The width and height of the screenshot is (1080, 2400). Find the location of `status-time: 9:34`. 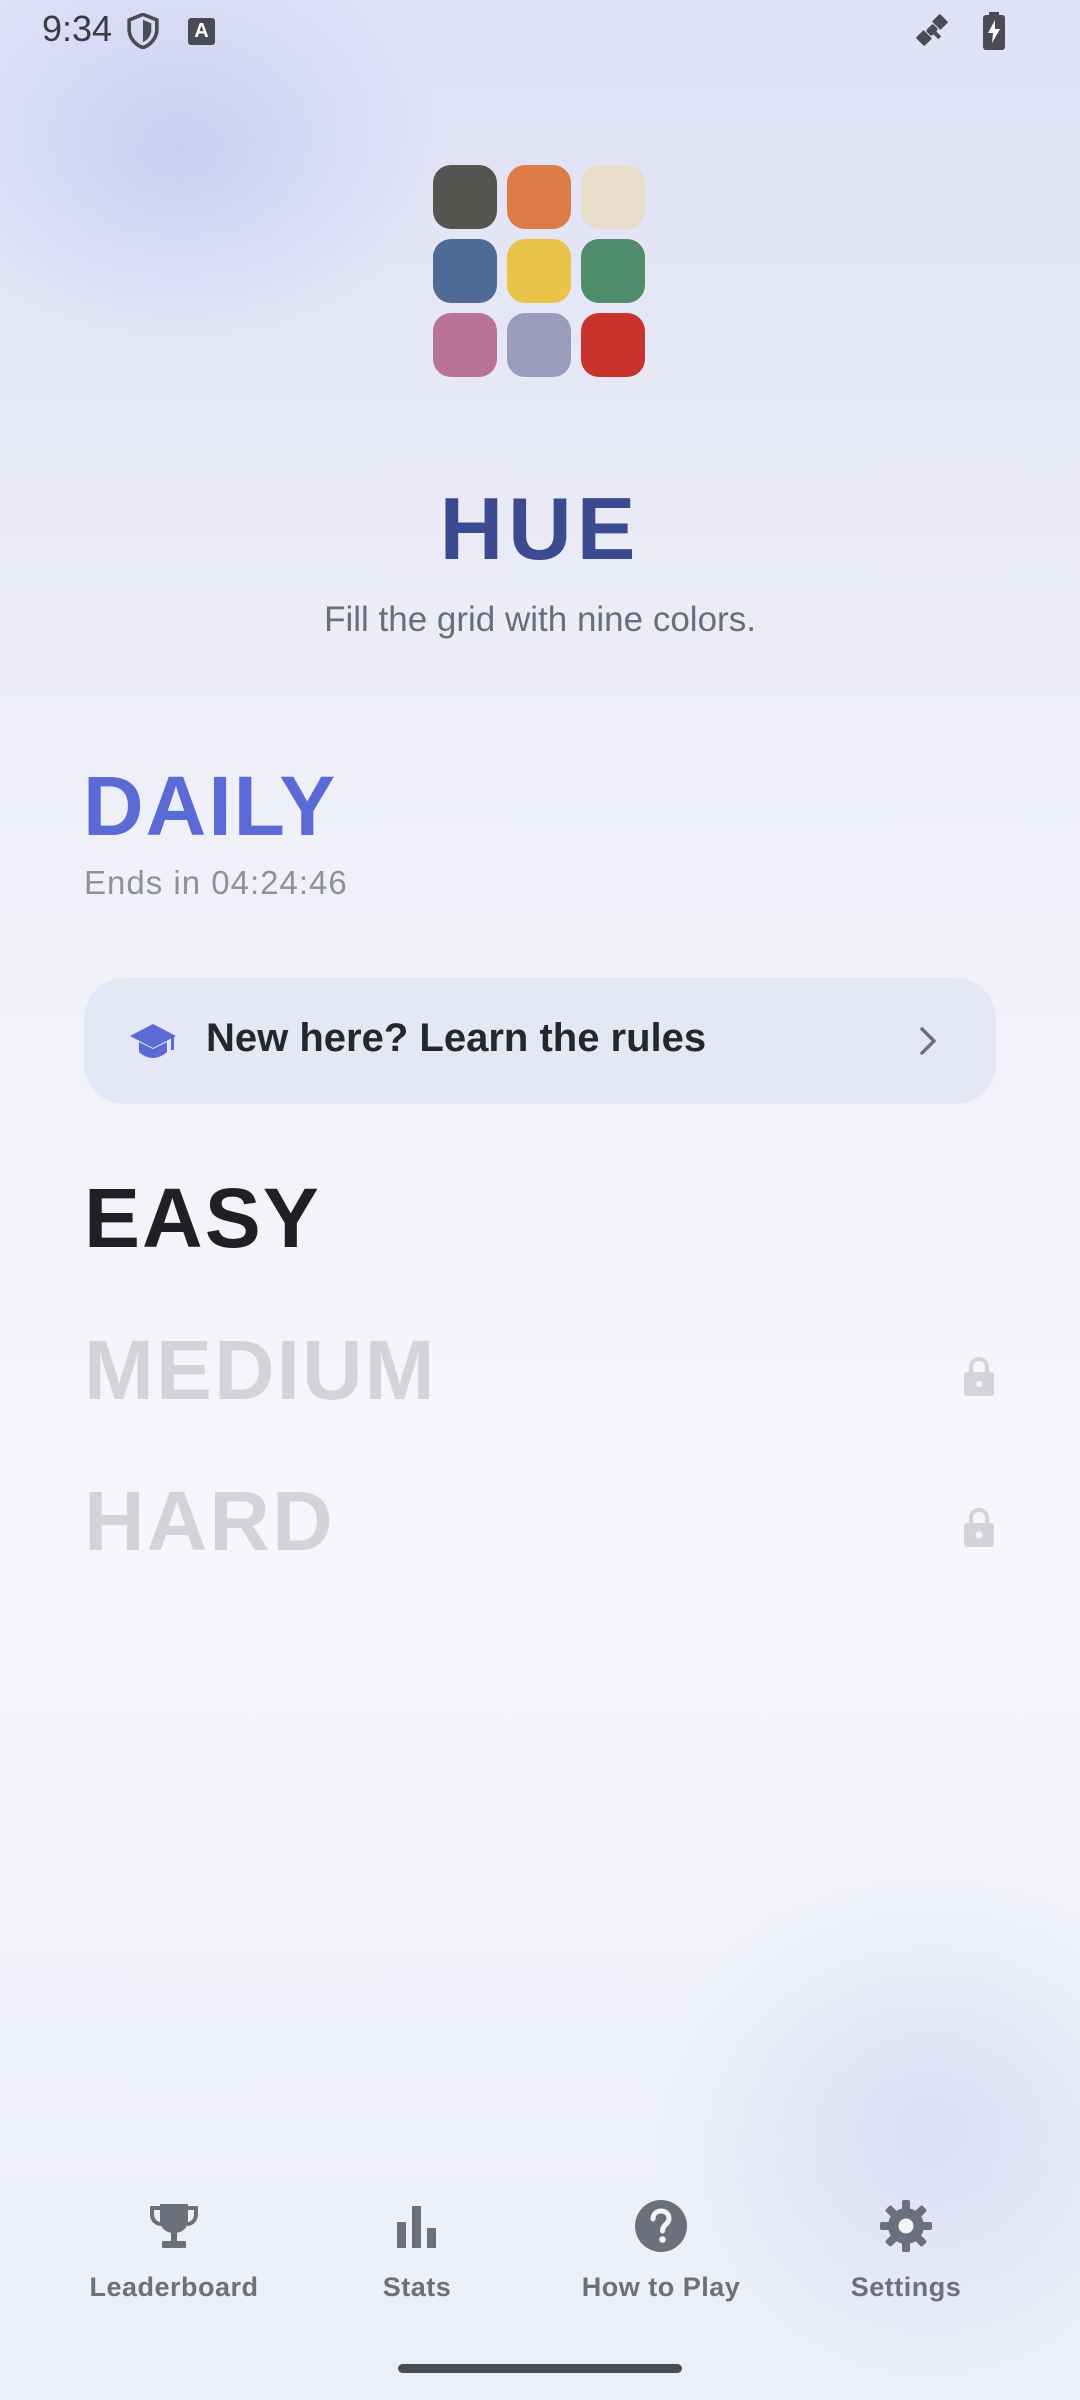

status-time: 9:34 is located at coordinates (77, 28).